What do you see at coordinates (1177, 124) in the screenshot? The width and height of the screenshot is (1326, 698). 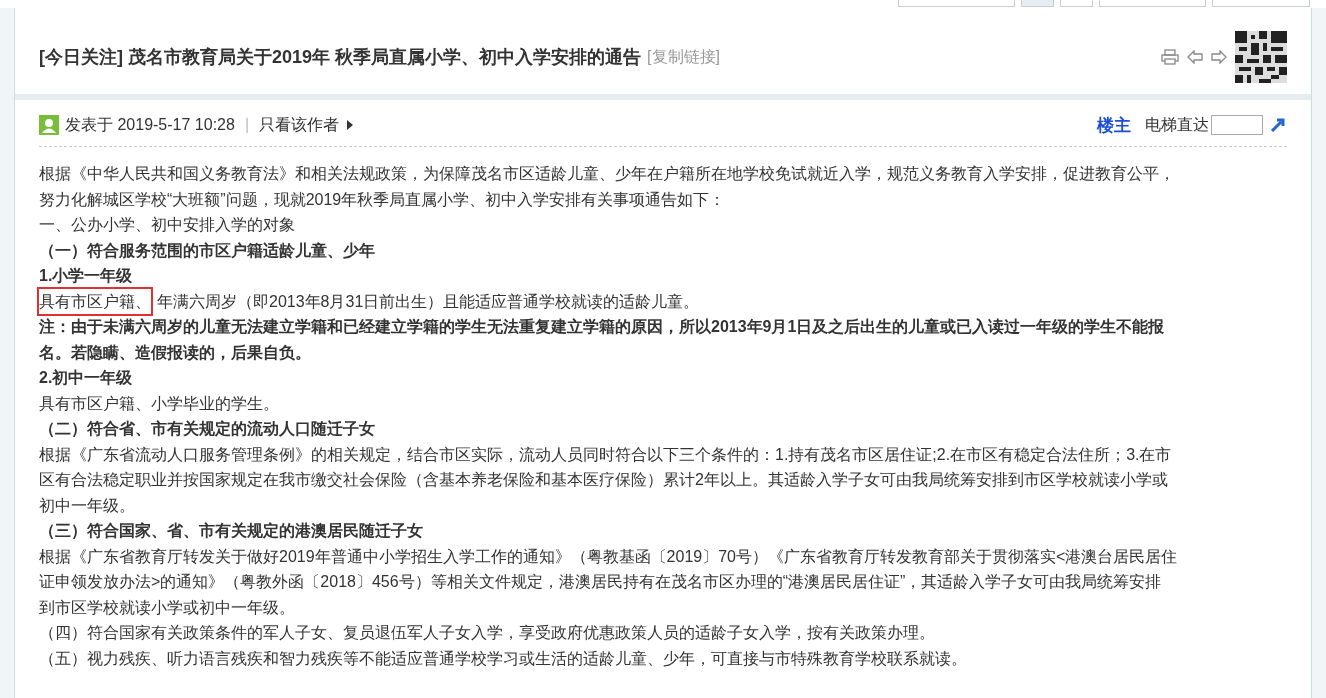 I see `jump-label: 电梯直达` at bounding box center [1177, 124].